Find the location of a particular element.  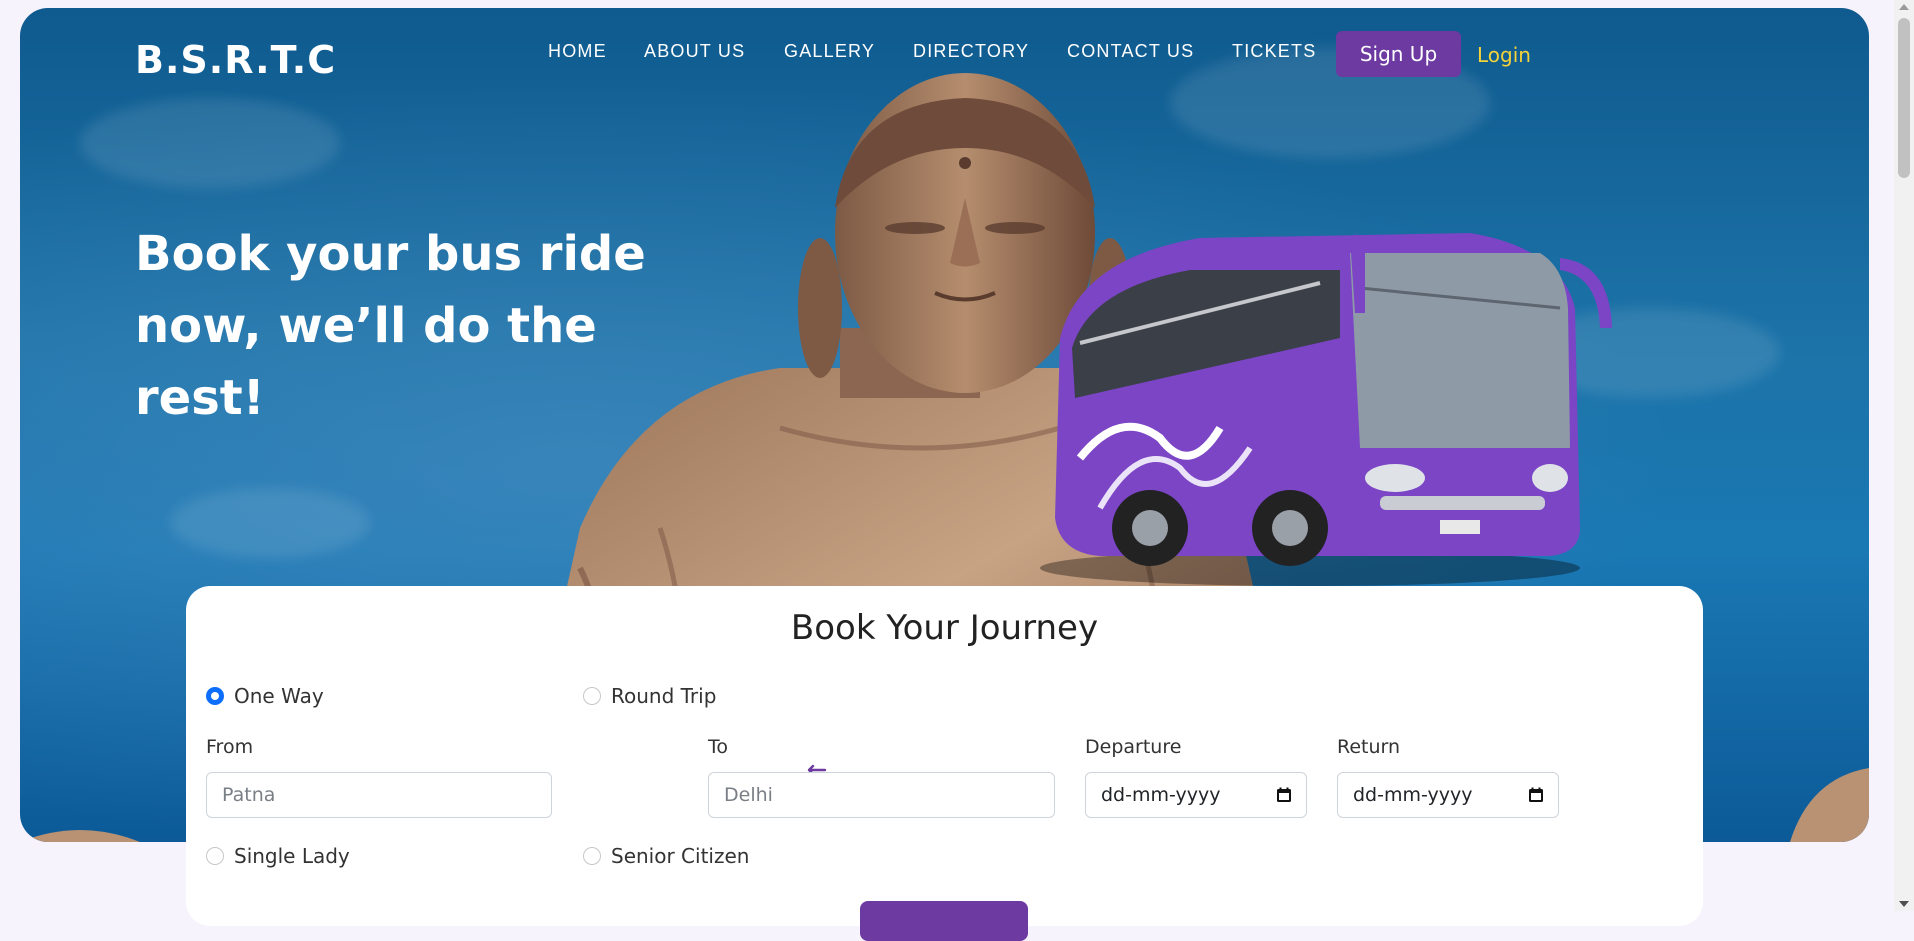

return-date-input: dd-mm-yyyy is located at coordinates (1448, 795).